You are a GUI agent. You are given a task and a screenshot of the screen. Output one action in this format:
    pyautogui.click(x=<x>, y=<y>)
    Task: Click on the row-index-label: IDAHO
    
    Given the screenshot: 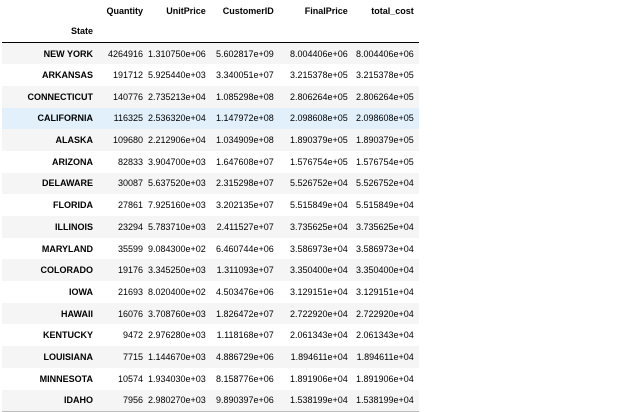 What is the action you would take?
    pyautogui.click(x=78, y=400)
    